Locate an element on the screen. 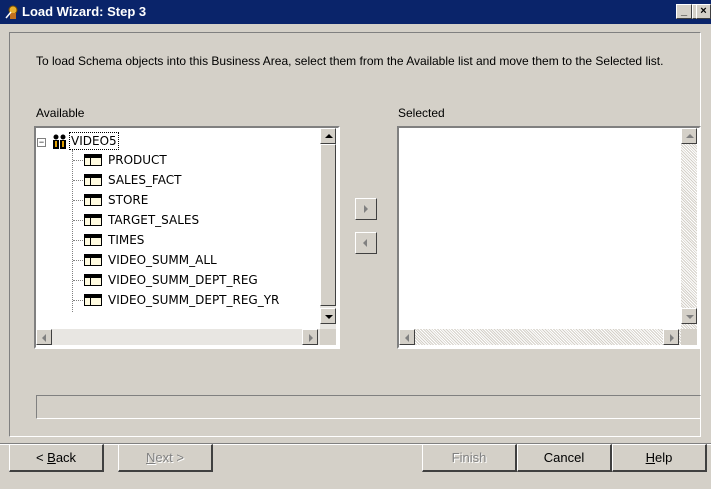  next-button: Next > is located at coordinates (165, 458).